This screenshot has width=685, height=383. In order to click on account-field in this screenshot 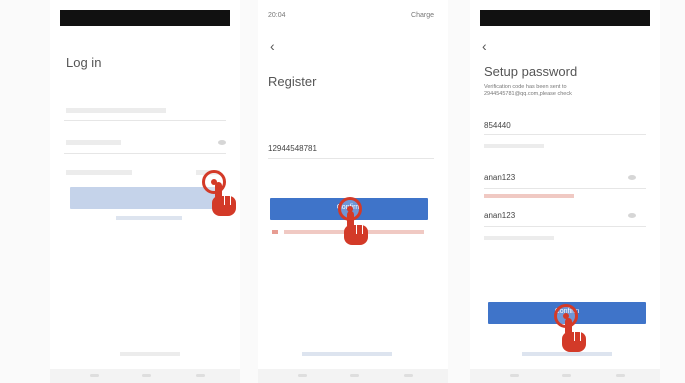, I will do `click(145, 120)`.